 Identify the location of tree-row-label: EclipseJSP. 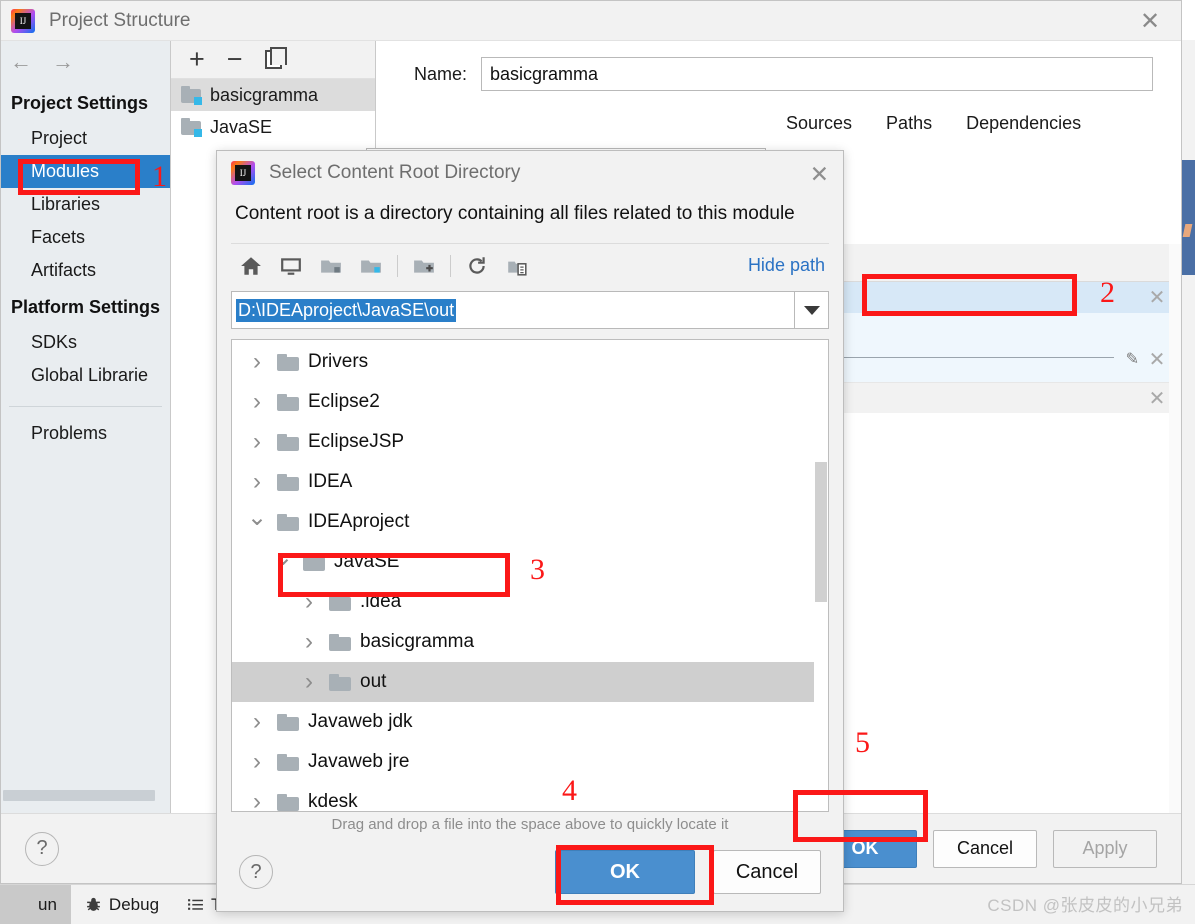
(356, 441).